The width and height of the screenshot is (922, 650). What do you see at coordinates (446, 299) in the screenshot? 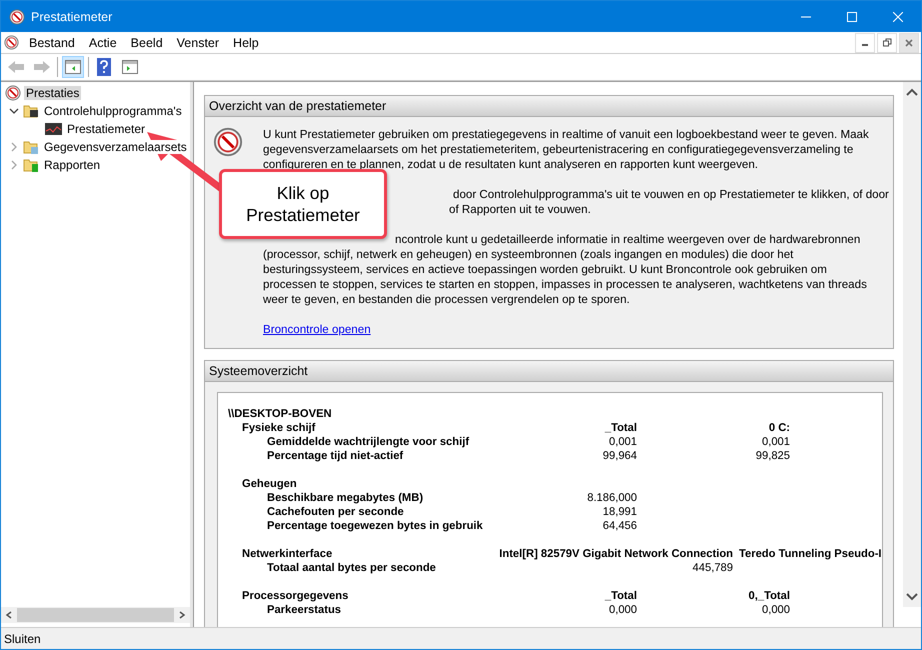
I see `paragraph-line: weer te geven, en bestanden die processen vergrendelen op te sporen.` at bounding box center [446, 299].